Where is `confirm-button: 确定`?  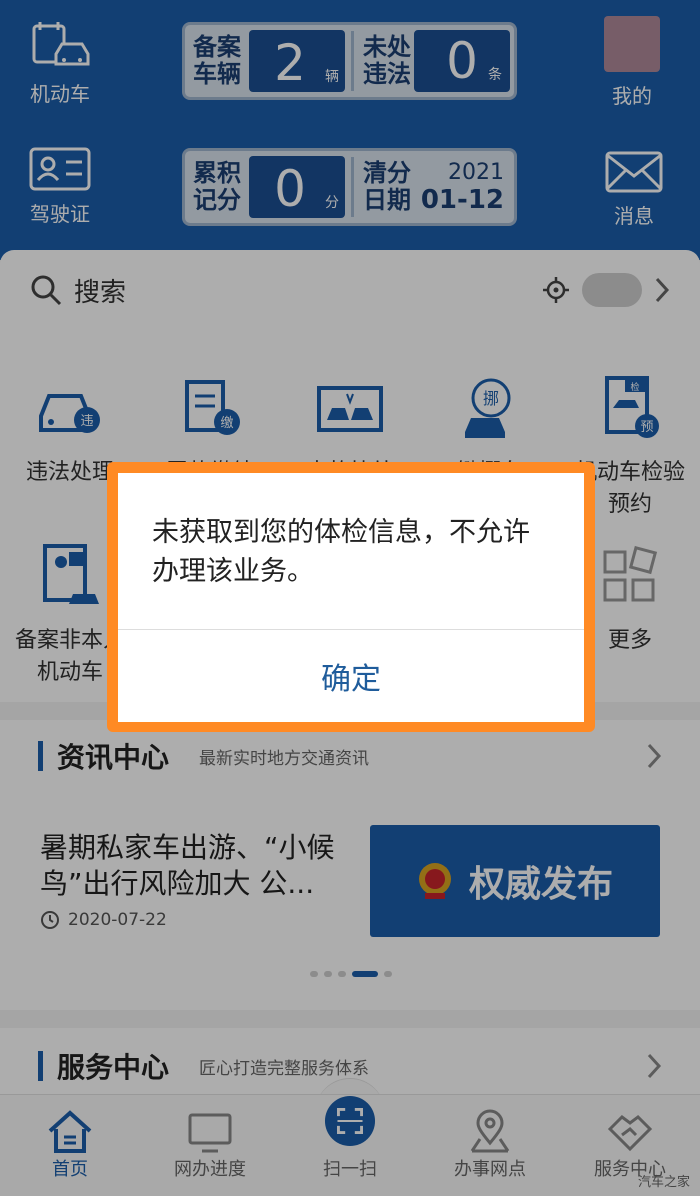
confirm-button: 确定 is located at coordinates (351, 676).